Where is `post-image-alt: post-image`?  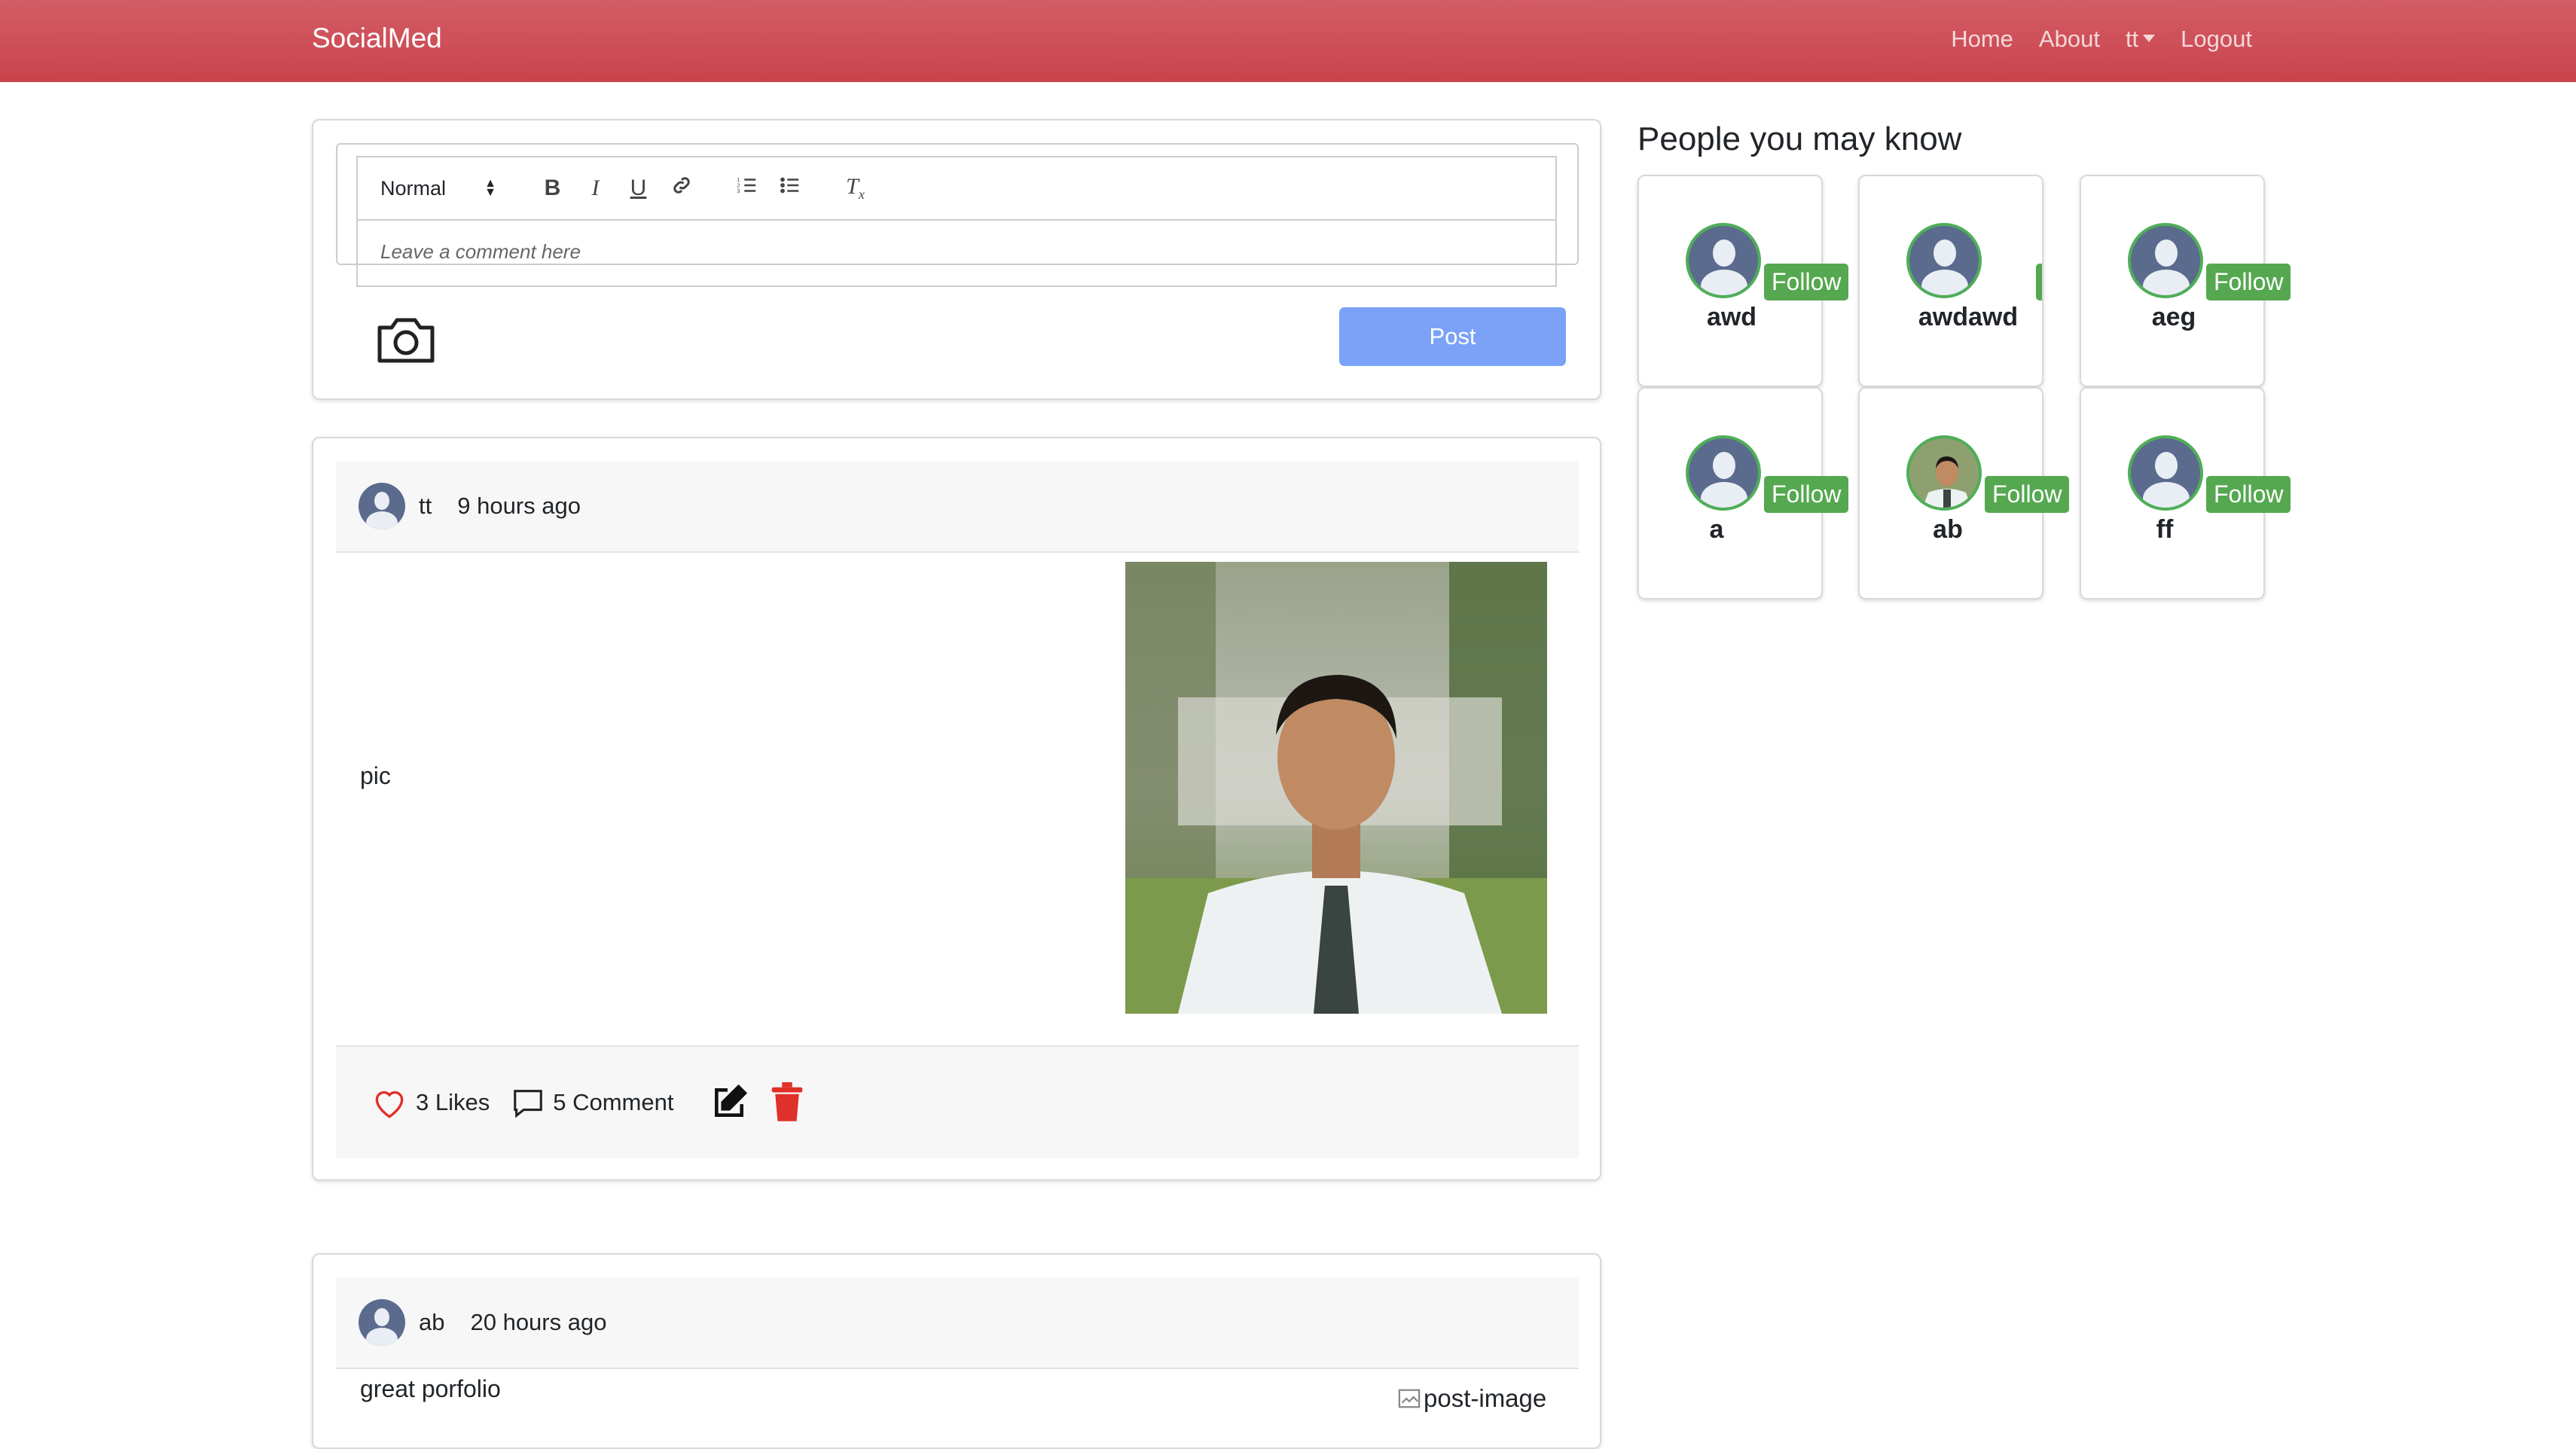 post-image-alt: post-image is located at coordinates (1486, 1398).